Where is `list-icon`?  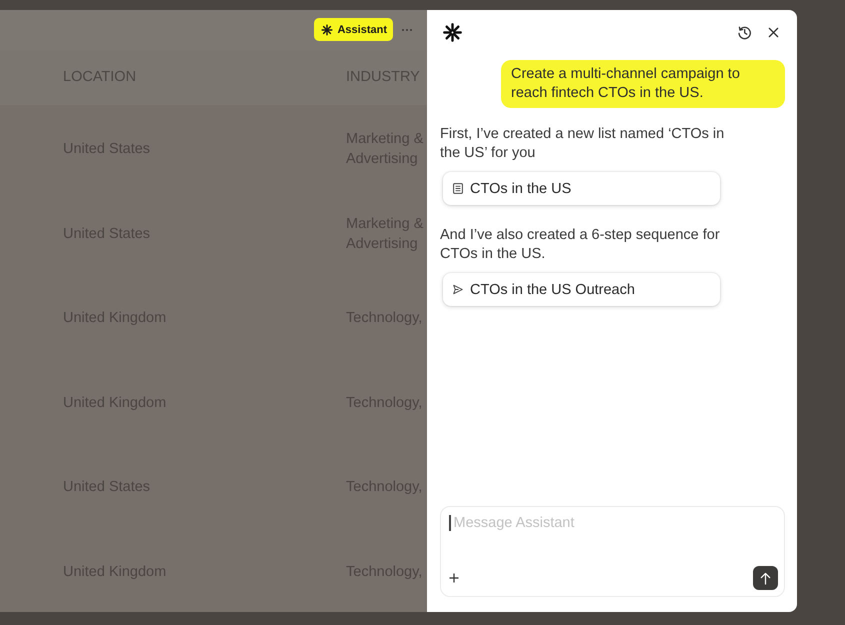 list-icon is located at coordinates (458, 188).